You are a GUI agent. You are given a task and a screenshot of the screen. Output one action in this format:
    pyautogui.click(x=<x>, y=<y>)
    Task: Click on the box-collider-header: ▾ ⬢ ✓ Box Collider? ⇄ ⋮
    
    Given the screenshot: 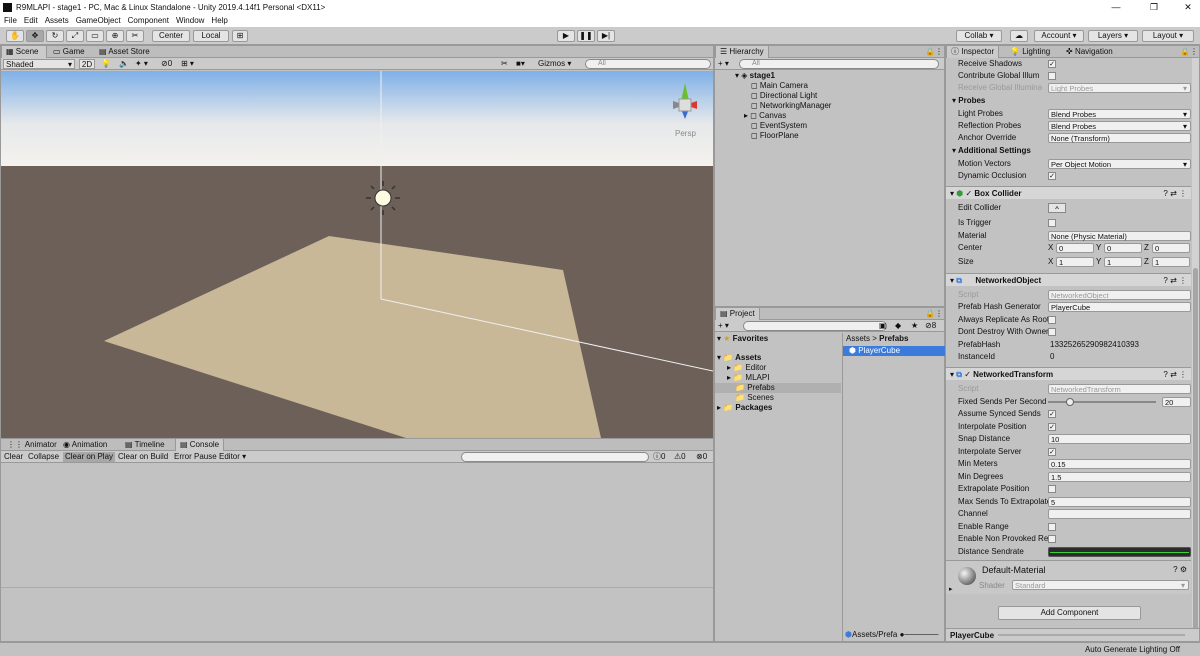 What is the action you would take?
    pyautogui.click(x=1068, y=192)
    